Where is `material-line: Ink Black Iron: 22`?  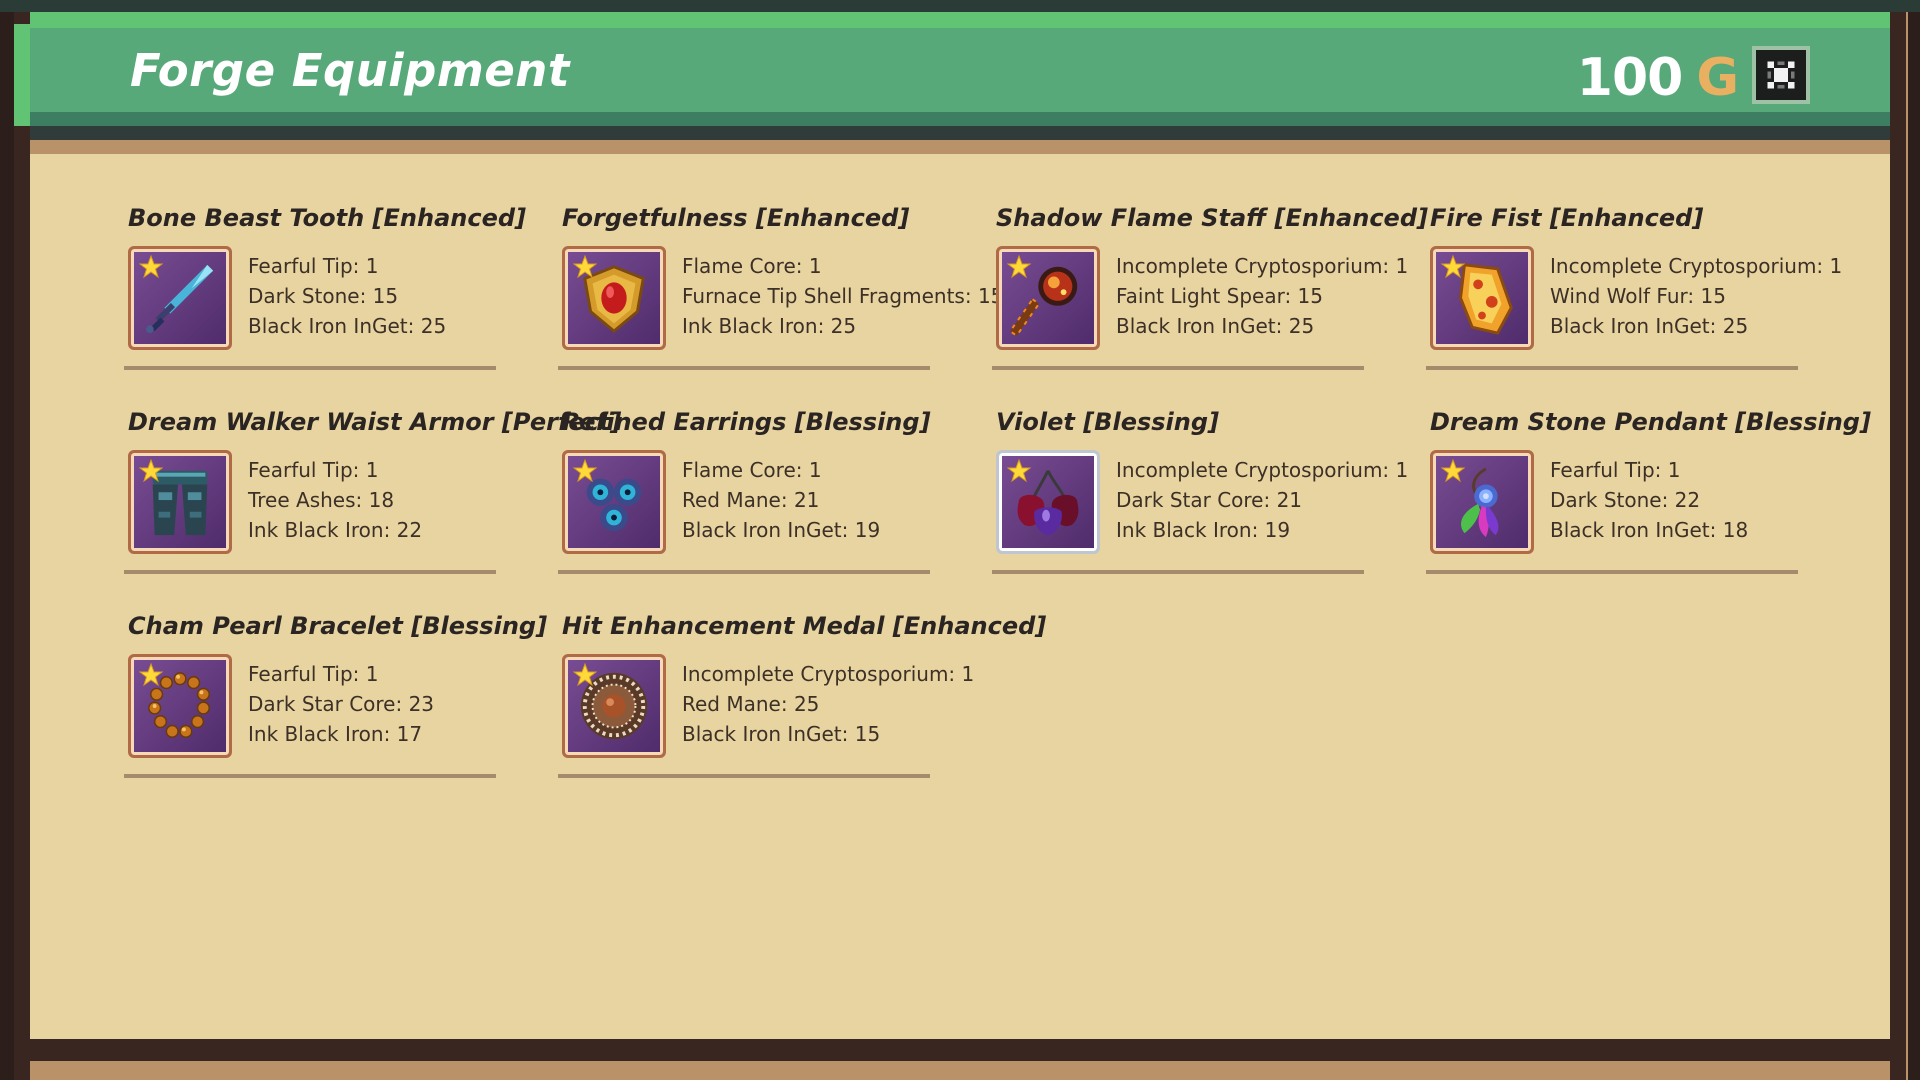 material-line: Ink Black Iron: 22 is located at coordinates (335, 530).